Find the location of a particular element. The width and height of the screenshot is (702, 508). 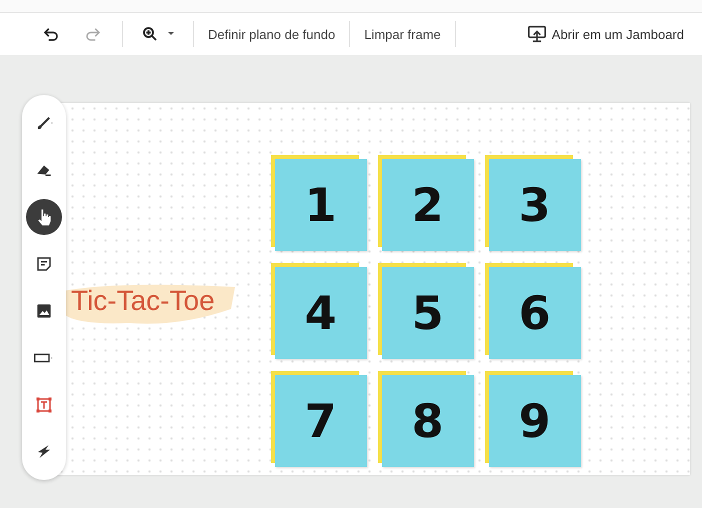

pen-icon is located at coordinates (44, 123).